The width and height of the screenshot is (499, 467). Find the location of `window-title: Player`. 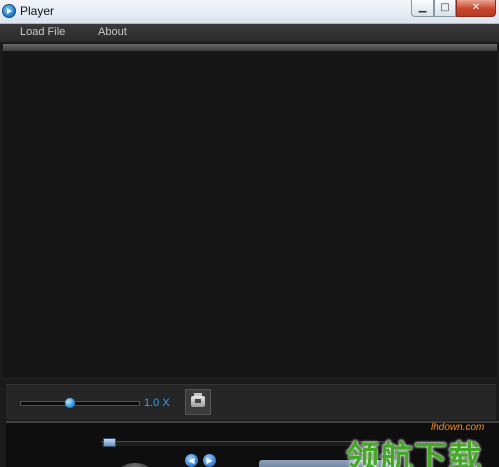

window-title: Player is located at coordinates (37, 11).